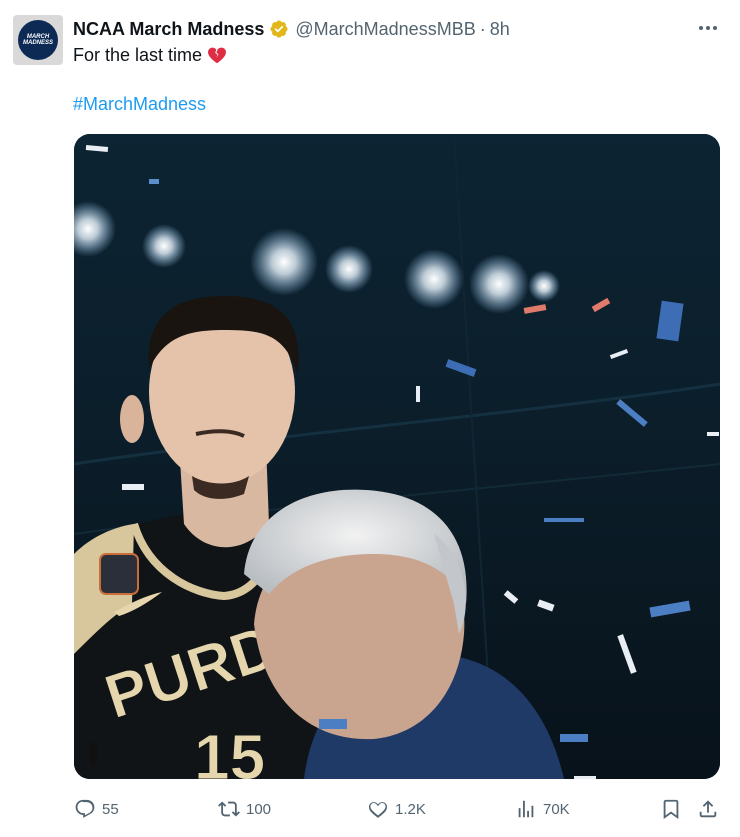 Image resolution: width=740 pixels, height=837 pixels. What do you see at coordinates (85, 808) in the screenshot?
I see `reply-icon` at bounding box center [85, 808].